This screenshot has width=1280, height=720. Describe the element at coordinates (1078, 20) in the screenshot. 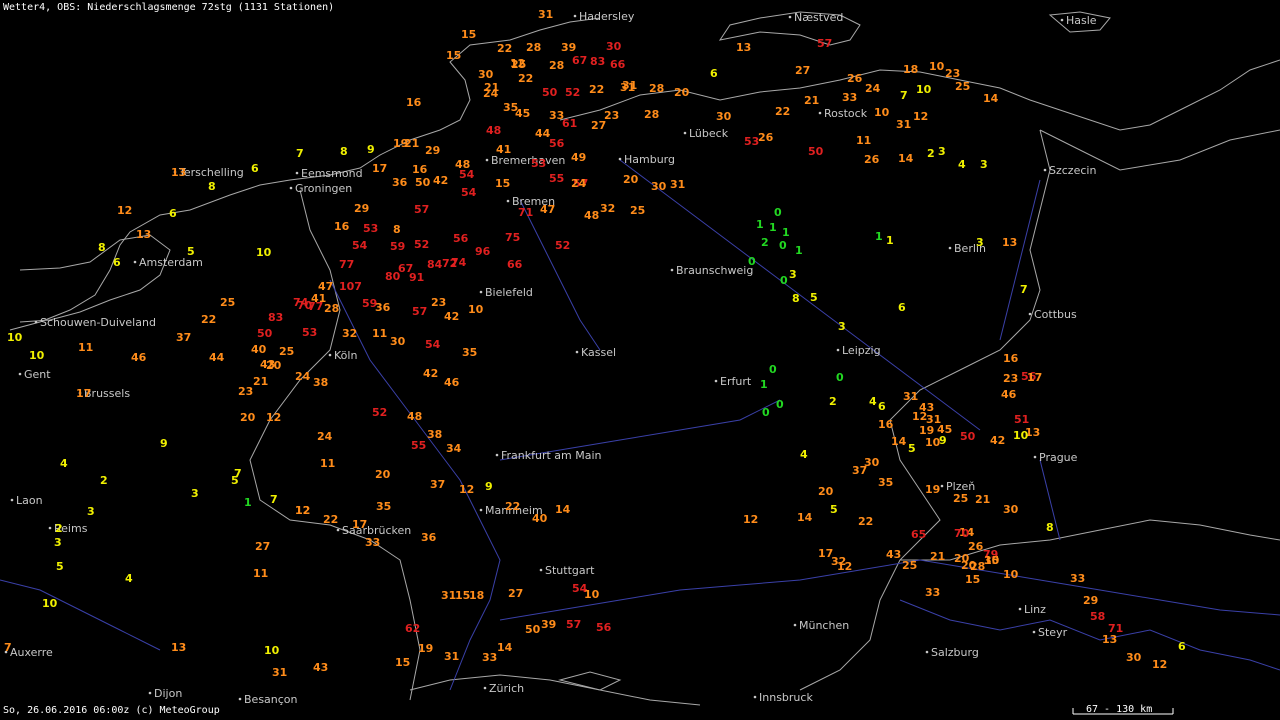

I see `city-hasle: Hasle` at that location.